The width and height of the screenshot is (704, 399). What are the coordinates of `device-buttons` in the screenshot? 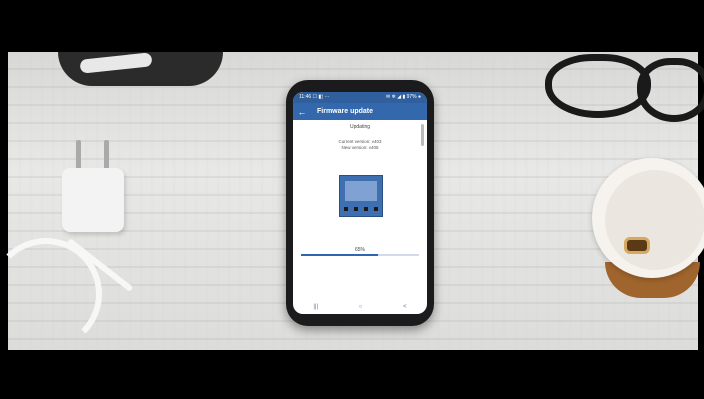 It's located at (361, 209).